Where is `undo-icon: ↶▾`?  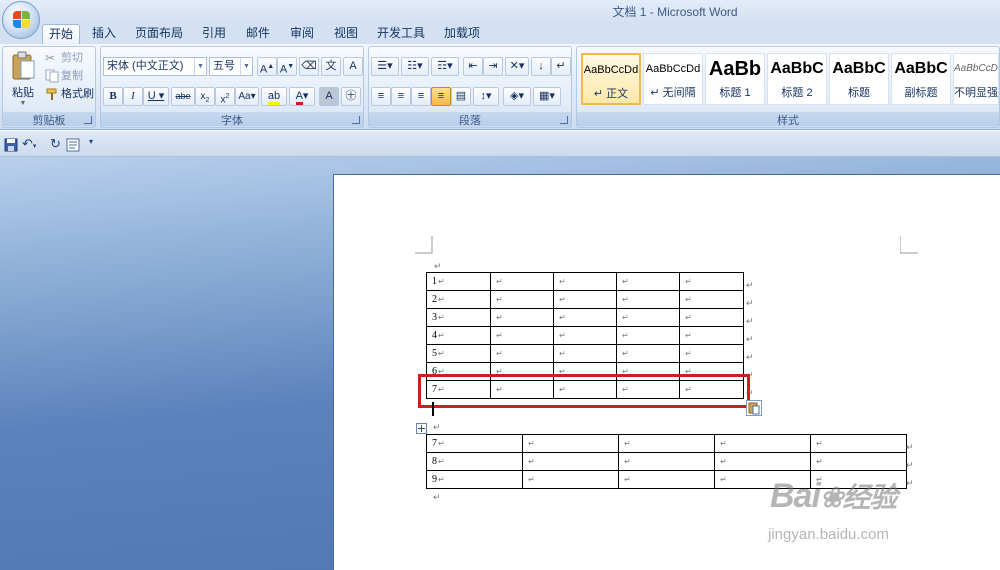 undo-icon: ↶▾ is located at coordinates (29, 144).